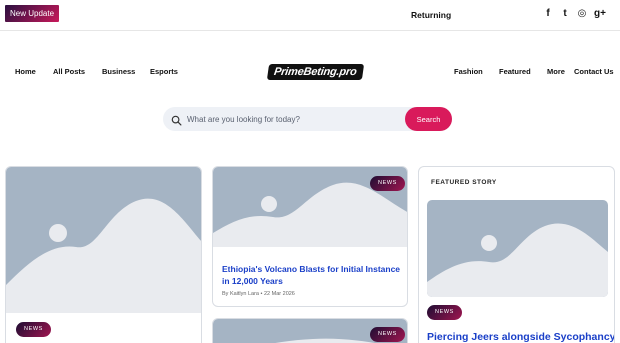  Describe the element at coordinates (69, 71) in the screenshot. I see `nav-all-posts: All Posts` at that location.